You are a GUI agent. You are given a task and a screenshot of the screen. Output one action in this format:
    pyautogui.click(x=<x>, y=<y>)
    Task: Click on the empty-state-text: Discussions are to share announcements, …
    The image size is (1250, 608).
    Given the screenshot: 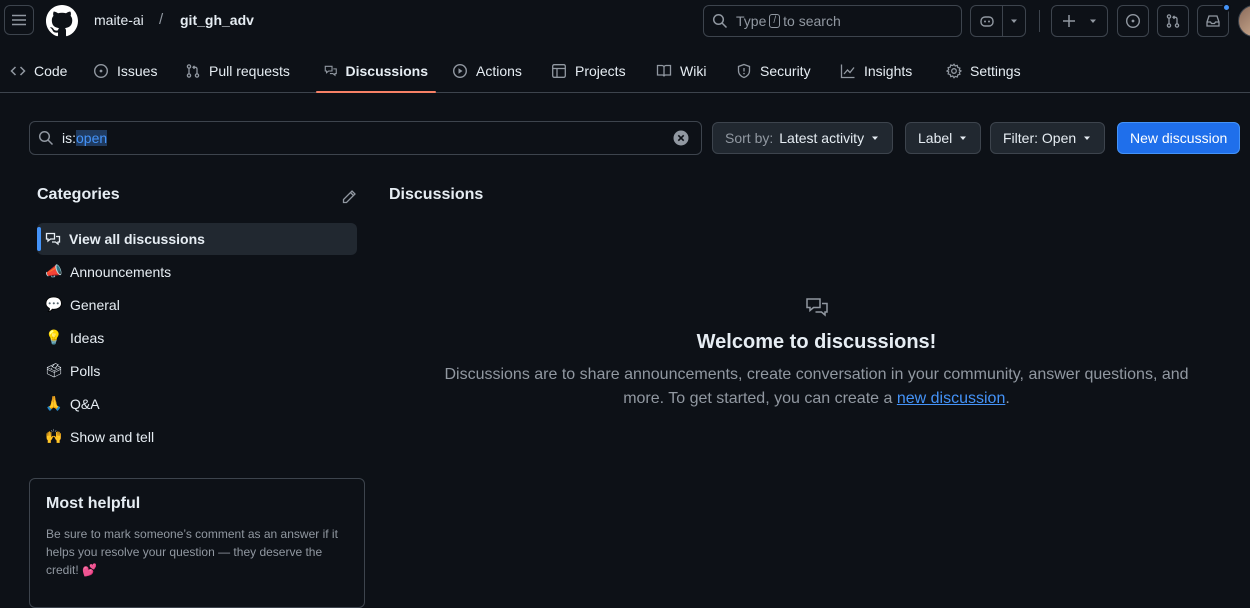 What is the action you would take?
    pyautogui.click(x=816, y=386)
    